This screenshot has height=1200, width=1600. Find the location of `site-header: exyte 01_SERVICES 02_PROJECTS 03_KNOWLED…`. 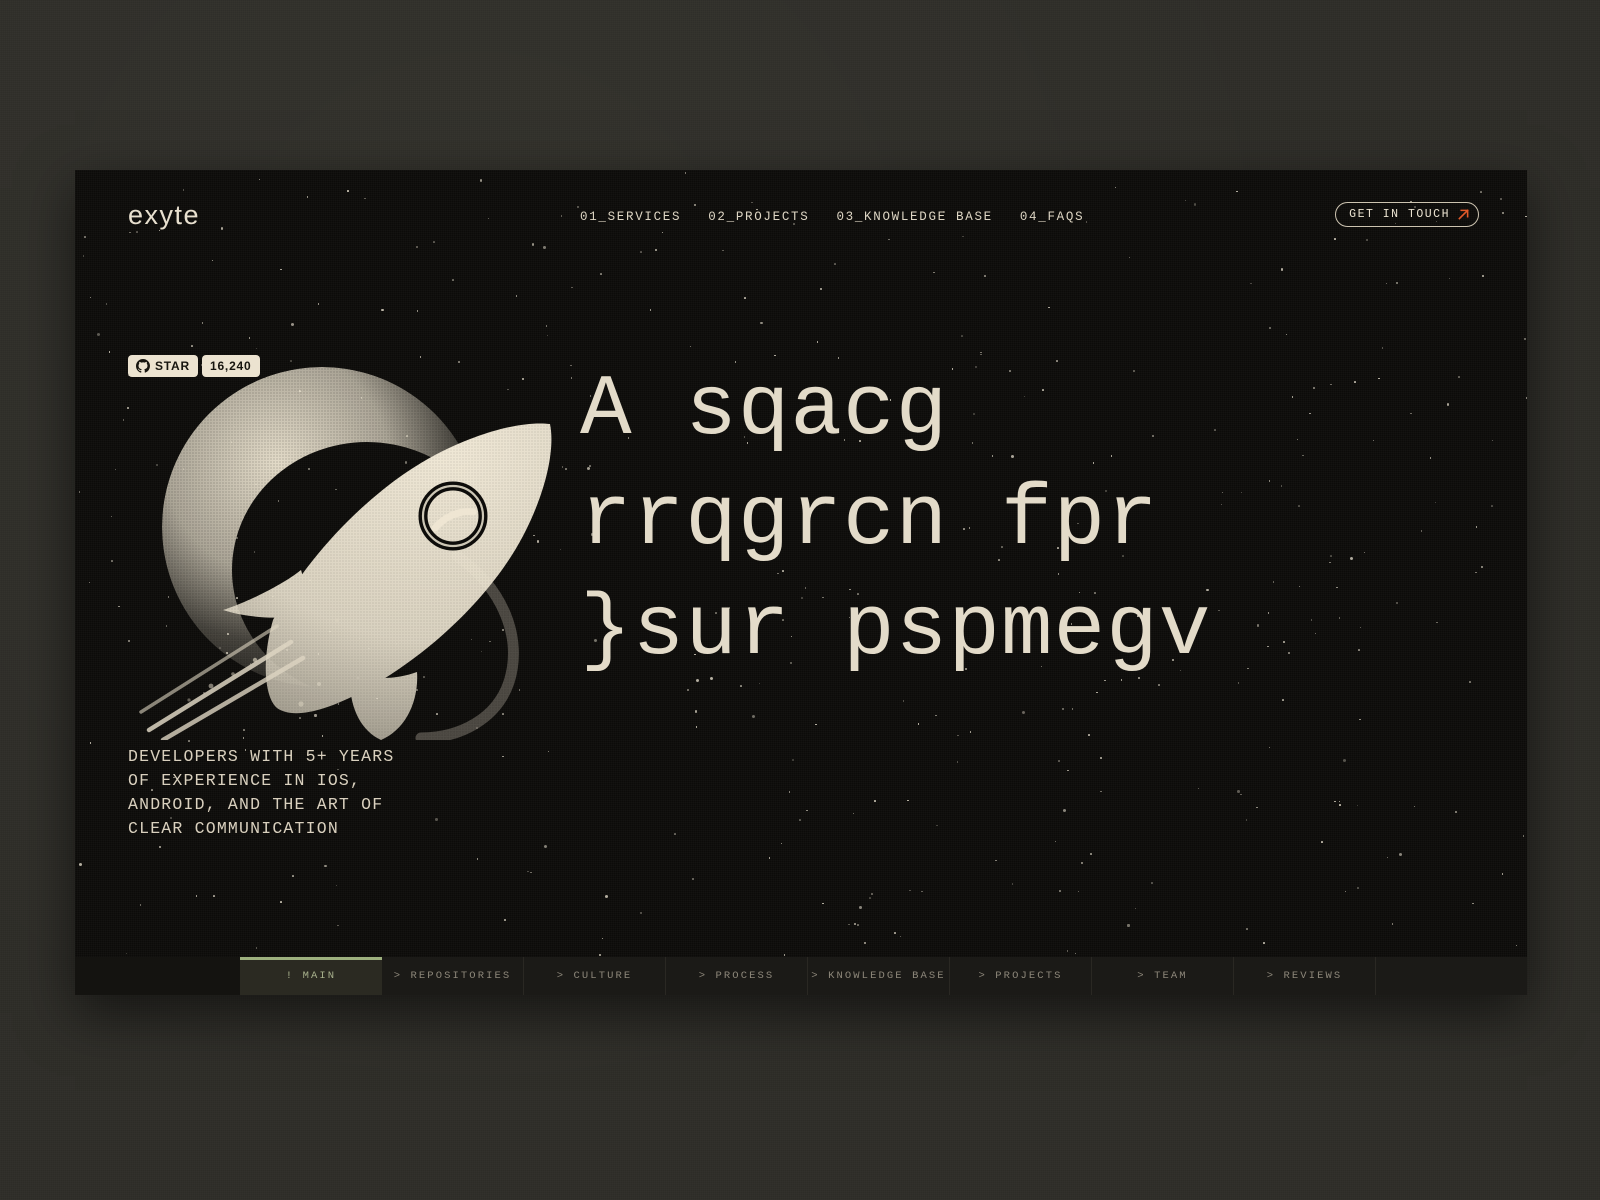

site-header: exyte 01_SERVICES 02_PROJECTS 03_KNOWLED… is located at coordinates (801, 215).